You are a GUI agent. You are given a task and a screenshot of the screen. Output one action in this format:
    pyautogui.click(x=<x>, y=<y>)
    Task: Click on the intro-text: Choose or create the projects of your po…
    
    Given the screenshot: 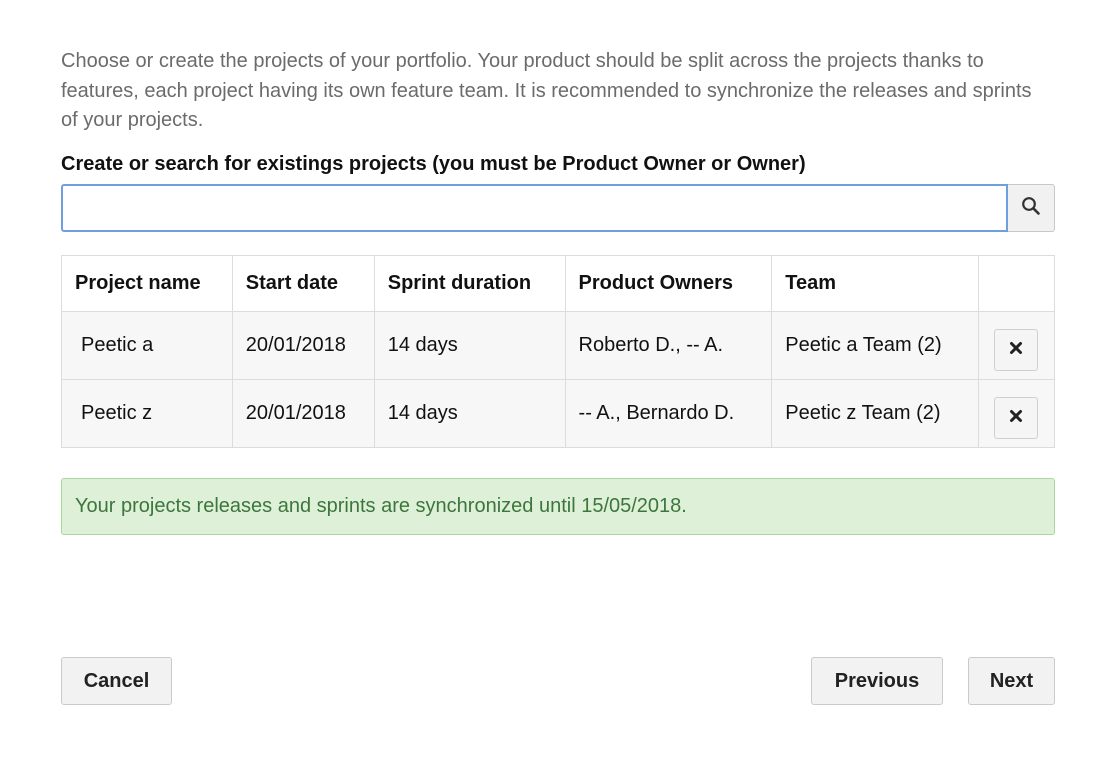 What is the action you would take?
    pyautogui.click(x=546, y=90)
    